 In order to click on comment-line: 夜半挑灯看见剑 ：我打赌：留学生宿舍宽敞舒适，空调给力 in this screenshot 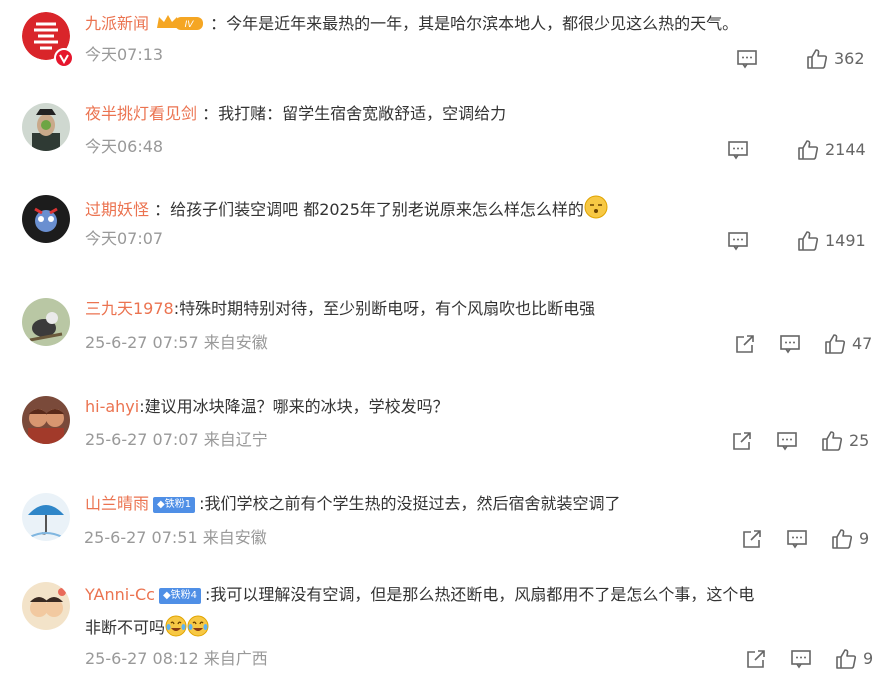, I will do `click(295, 114)`.